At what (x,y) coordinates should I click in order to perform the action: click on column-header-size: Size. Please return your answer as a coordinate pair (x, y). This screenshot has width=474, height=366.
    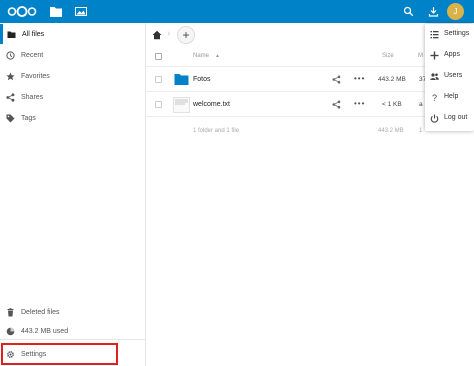
    Looking at the image, I should click on (388, 56).